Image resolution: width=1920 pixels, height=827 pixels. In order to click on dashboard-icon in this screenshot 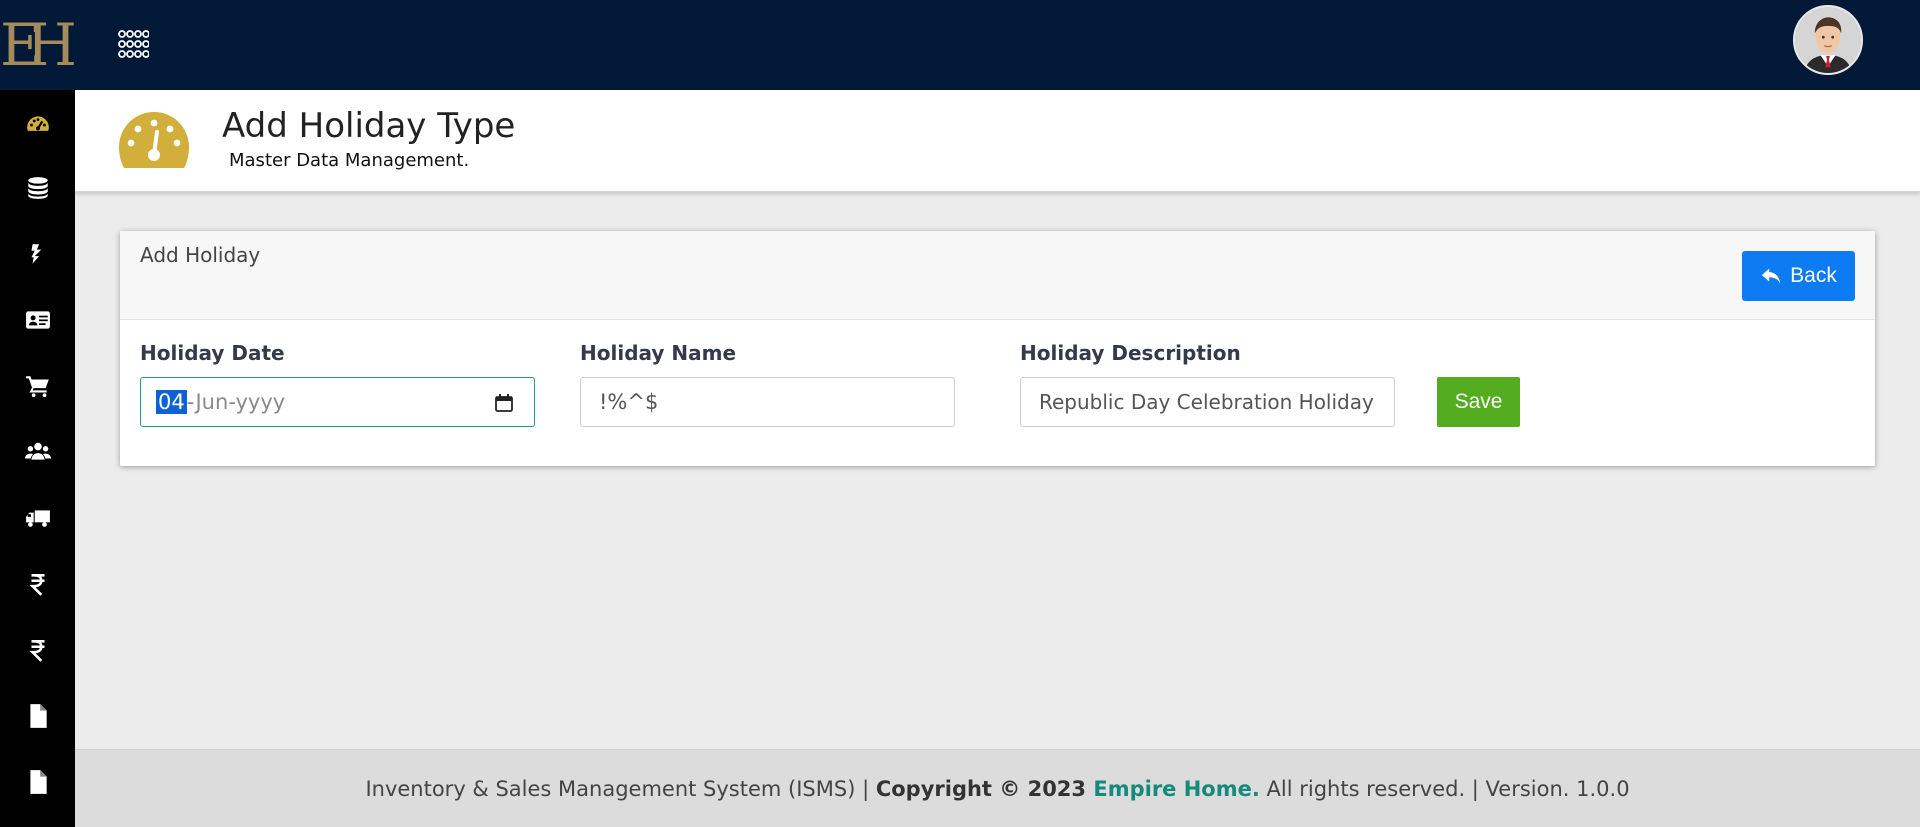, I will do `click(37, 124)`.